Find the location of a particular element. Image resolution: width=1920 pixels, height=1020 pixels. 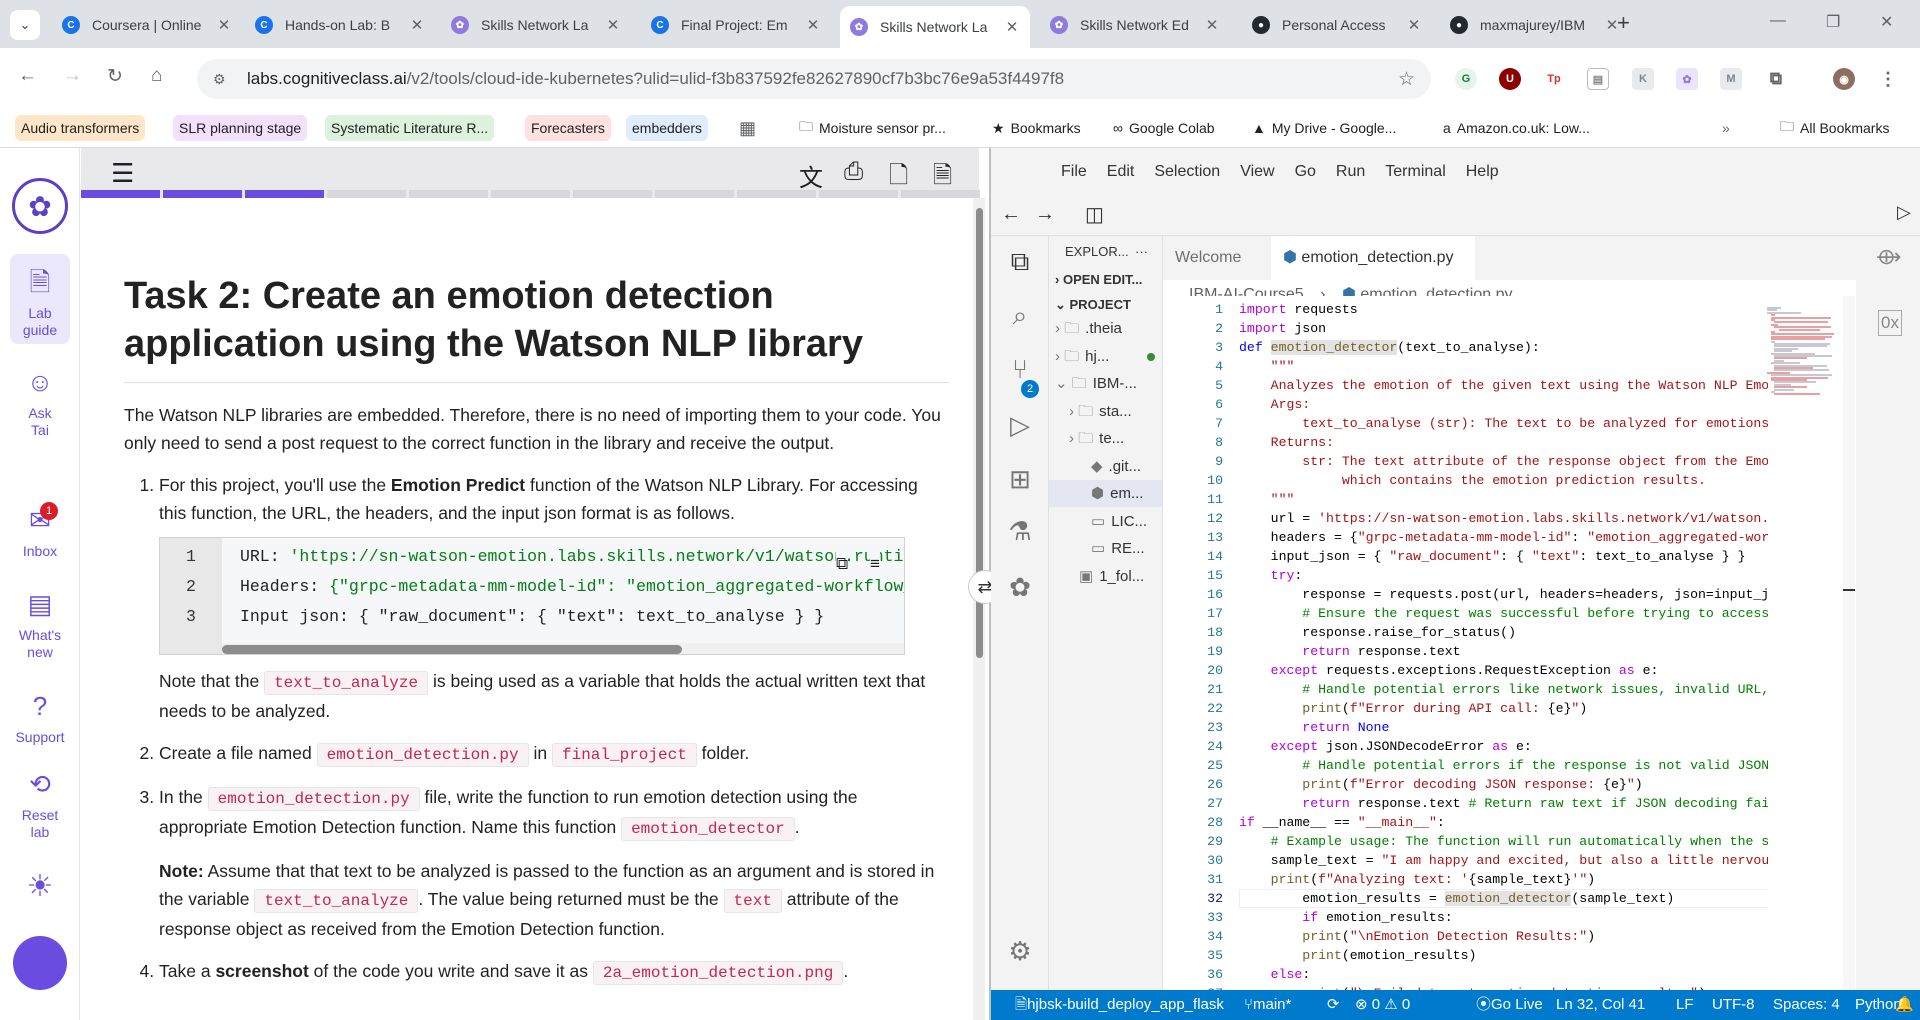

all-bookmarks: 🗀 All Bookmarks is located at coordinates (1834, 128).